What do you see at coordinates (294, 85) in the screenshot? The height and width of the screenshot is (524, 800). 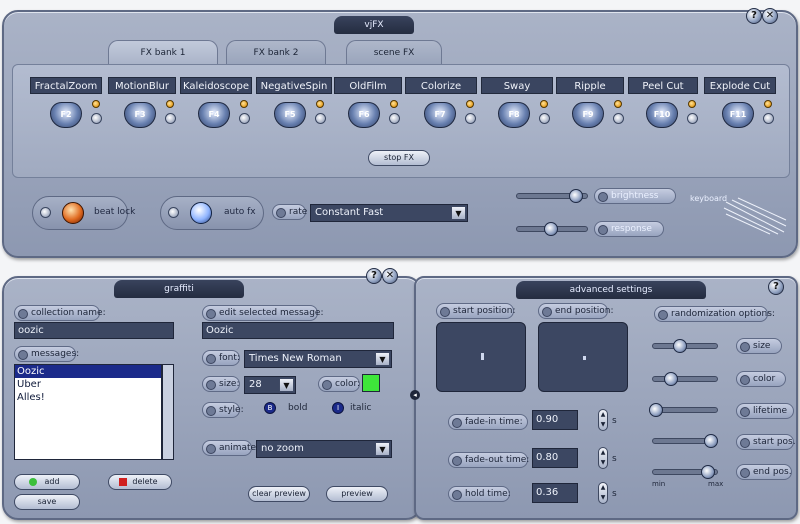 I see `fx-label-negativespin: NegativeSpin` at bounding box center [294, 85].